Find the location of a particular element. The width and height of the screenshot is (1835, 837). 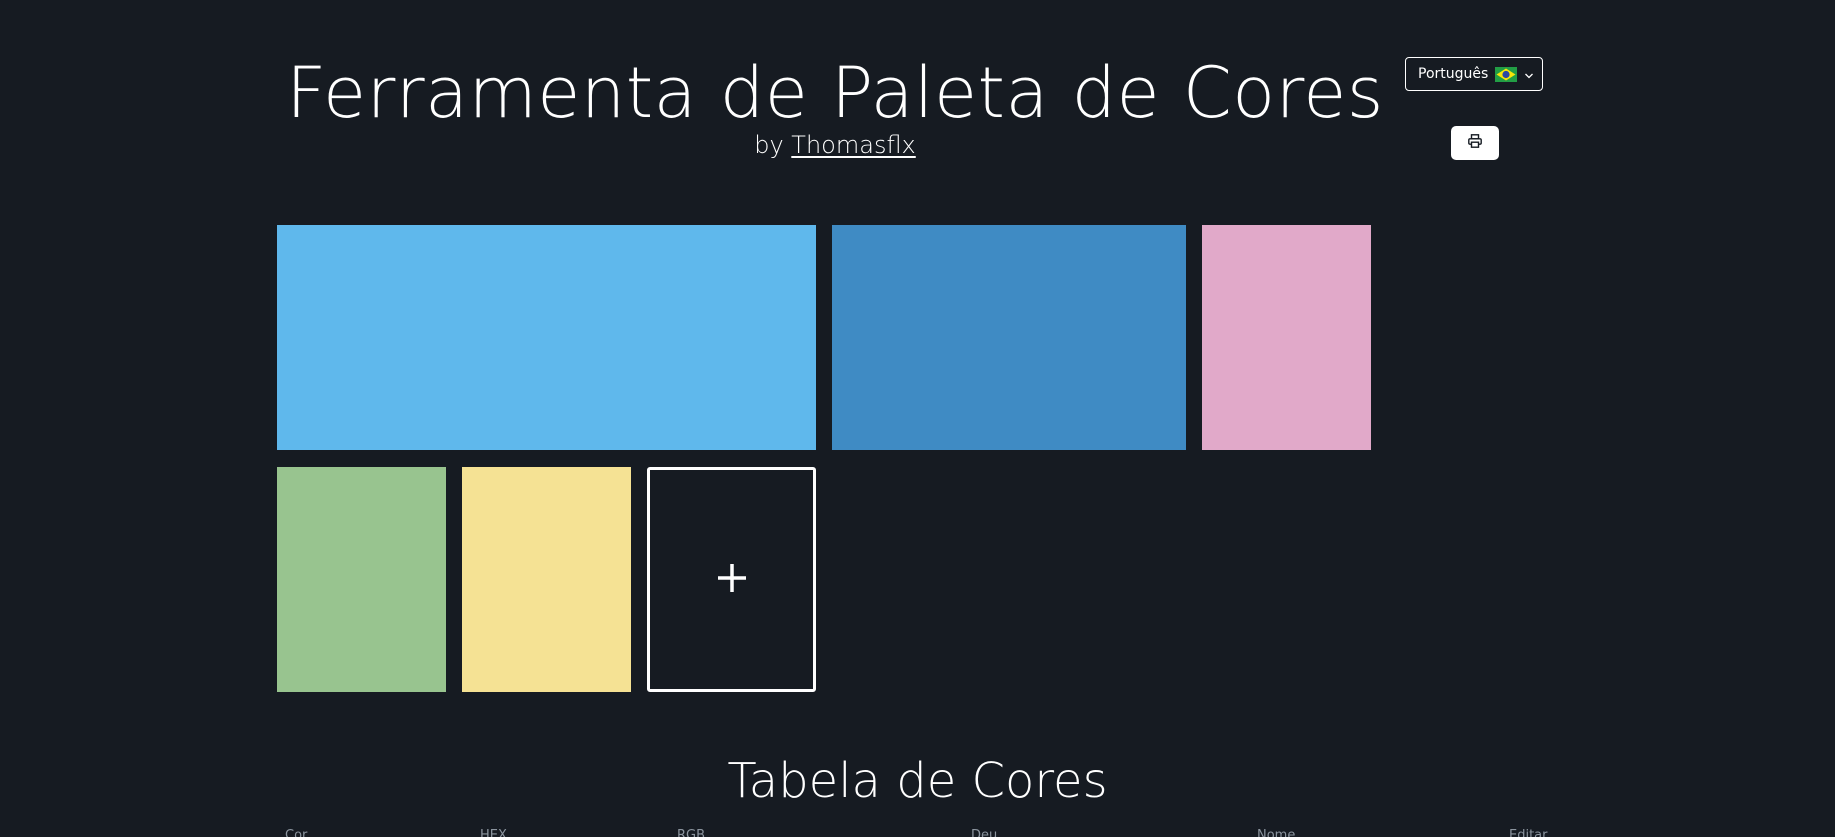

printer-icon is located at coordinates (1475, 143).